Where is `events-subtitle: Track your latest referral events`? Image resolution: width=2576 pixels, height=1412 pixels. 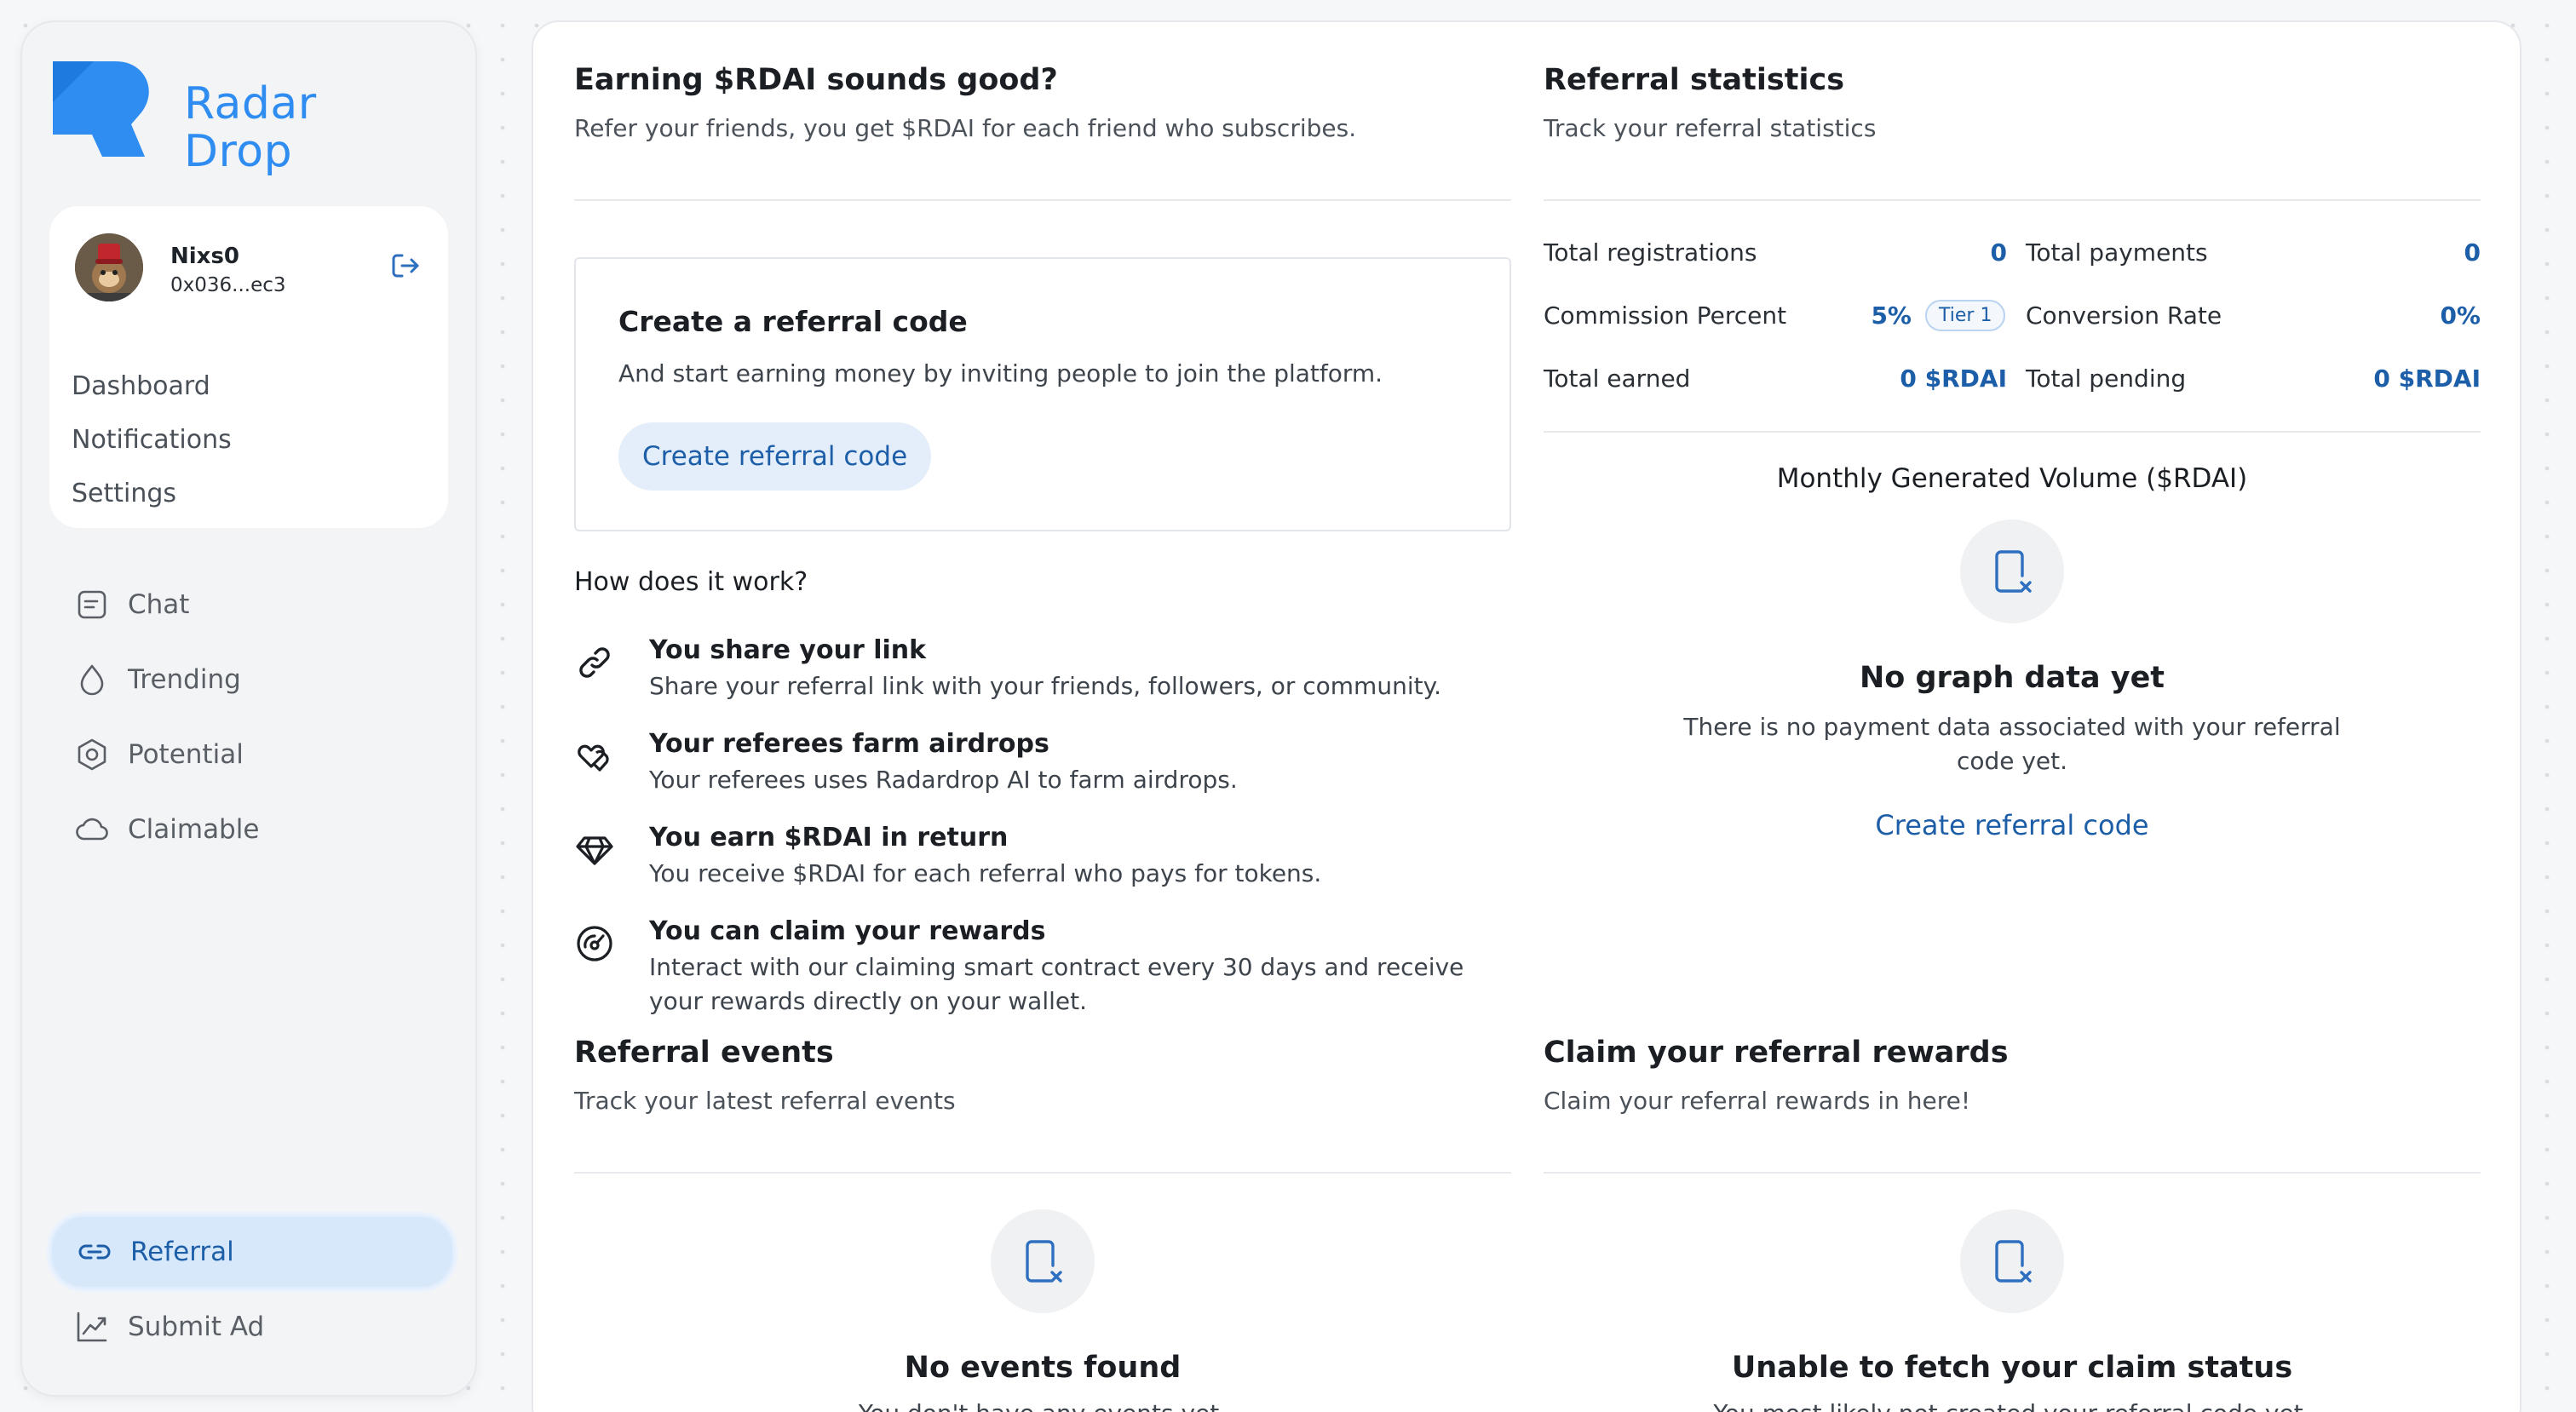
events-subtitle: Track your latest referral events is located at coordinates (765, 1101).